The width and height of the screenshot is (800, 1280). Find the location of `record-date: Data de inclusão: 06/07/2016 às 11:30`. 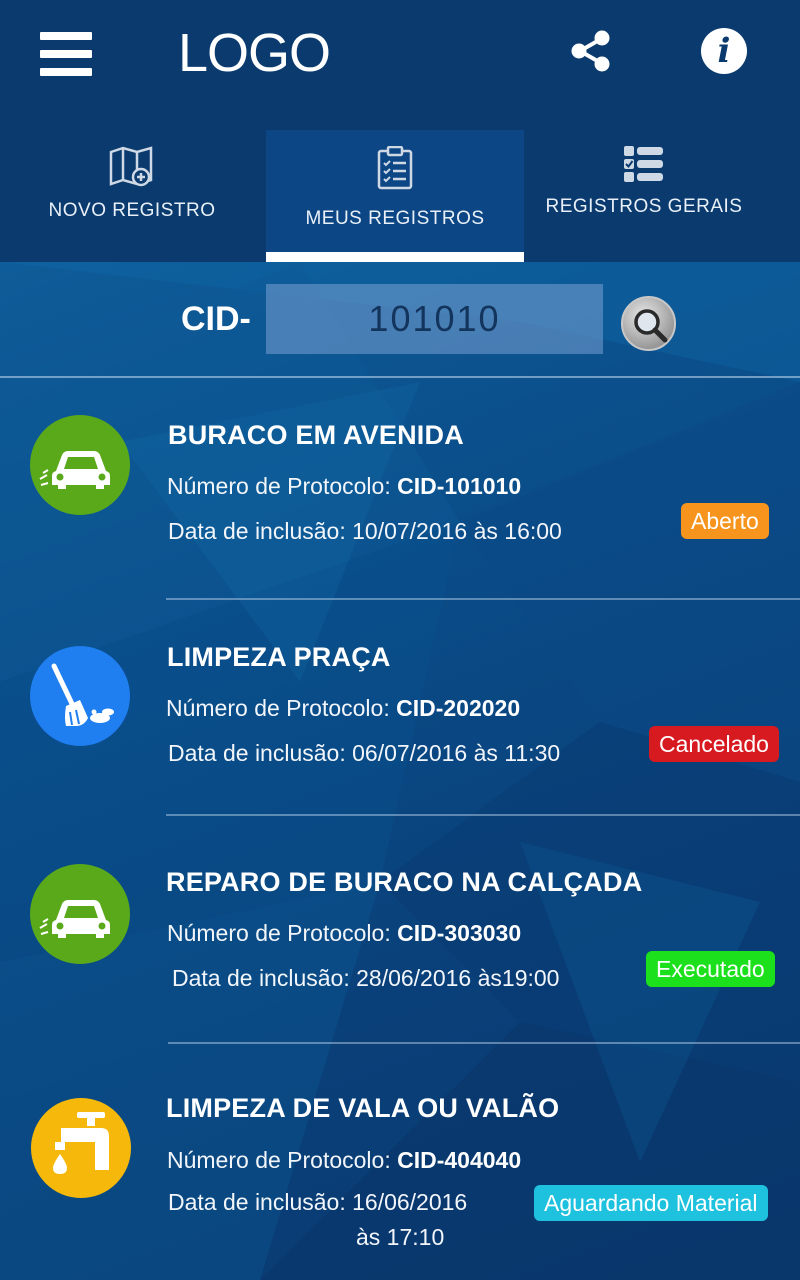

record-date: Data de inclusão: 06/07/2016 às 11:30 is located at coordinates (364, 753).